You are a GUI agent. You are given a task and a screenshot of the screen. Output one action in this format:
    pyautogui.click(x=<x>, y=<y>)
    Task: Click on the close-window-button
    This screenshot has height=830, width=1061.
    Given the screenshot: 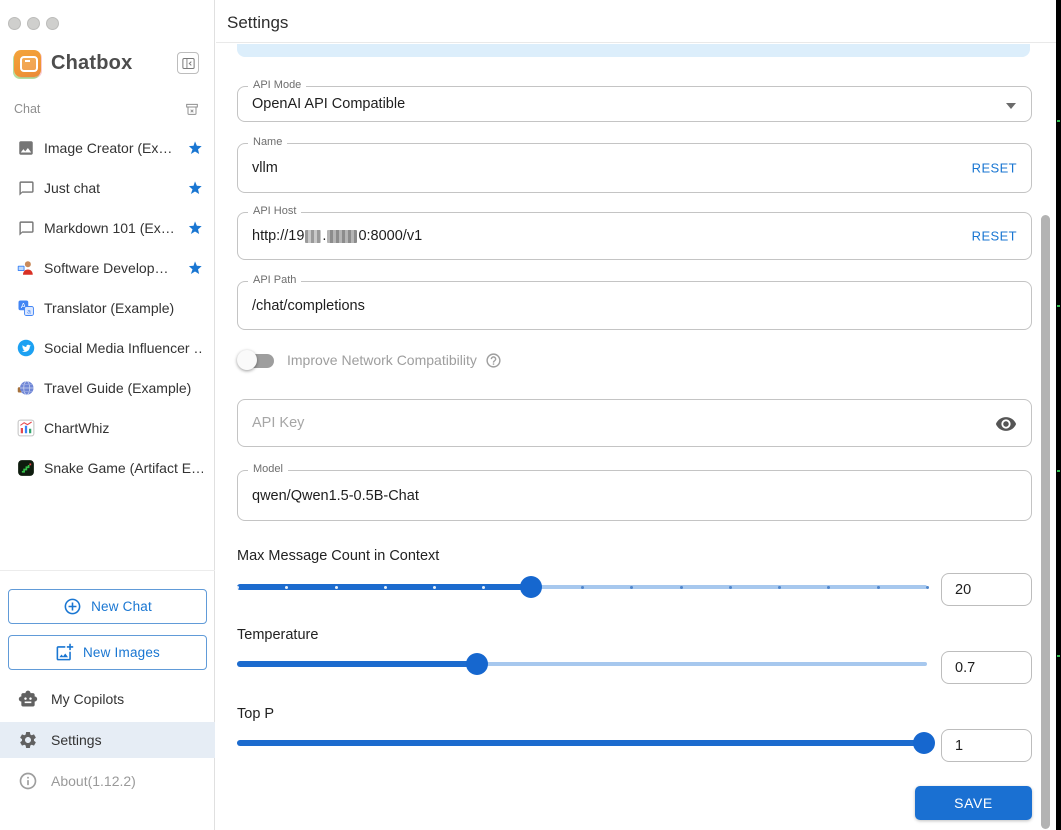 What is the action you would take?
    pyautogui.click(x=14, y=23)
    